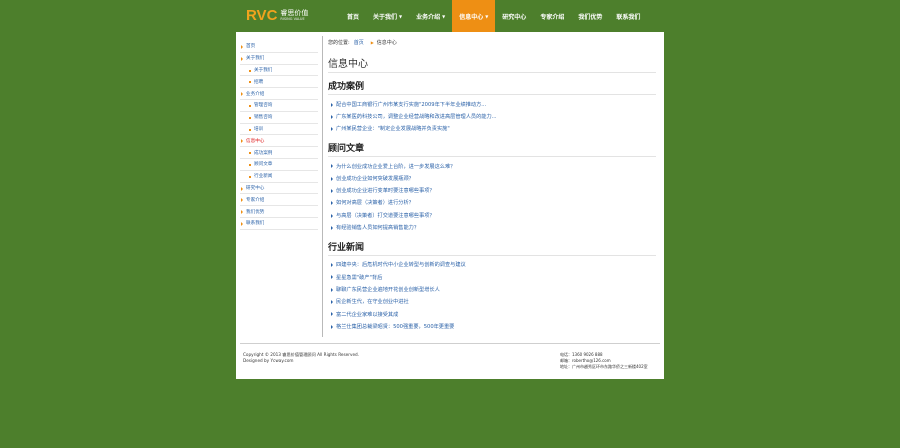 Image resolution: width=900 pixels, height=448 pixels. I want to click on nav-item-2: 业务介绍 ▼, so click(430, 16).